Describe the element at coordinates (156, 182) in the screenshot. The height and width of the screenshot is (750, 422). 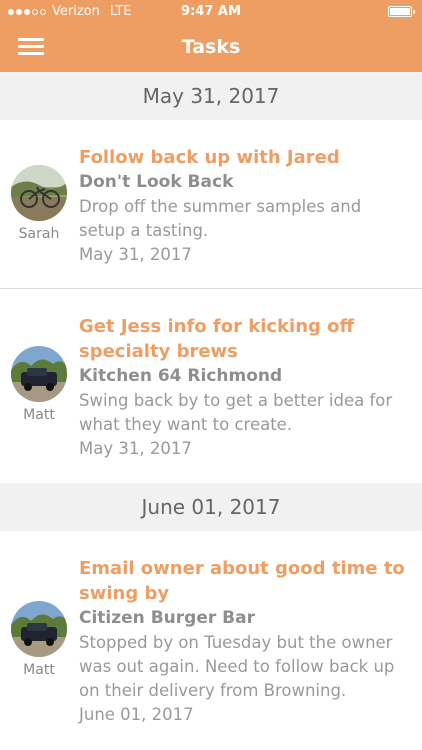
I see `task-account: Don't Look Back` at that location.